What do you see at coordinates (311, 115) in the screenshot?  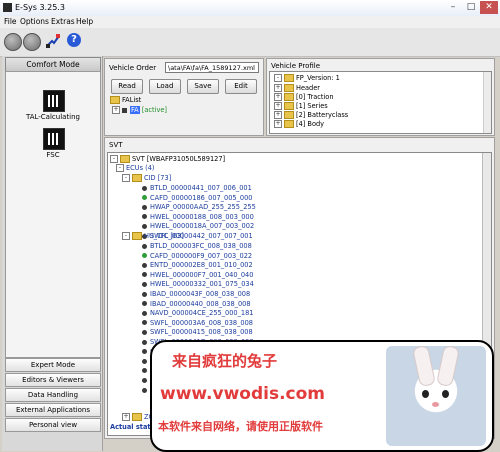 I see `fp-item: + [2] Batteryclass` at bounding box center [311, 115].